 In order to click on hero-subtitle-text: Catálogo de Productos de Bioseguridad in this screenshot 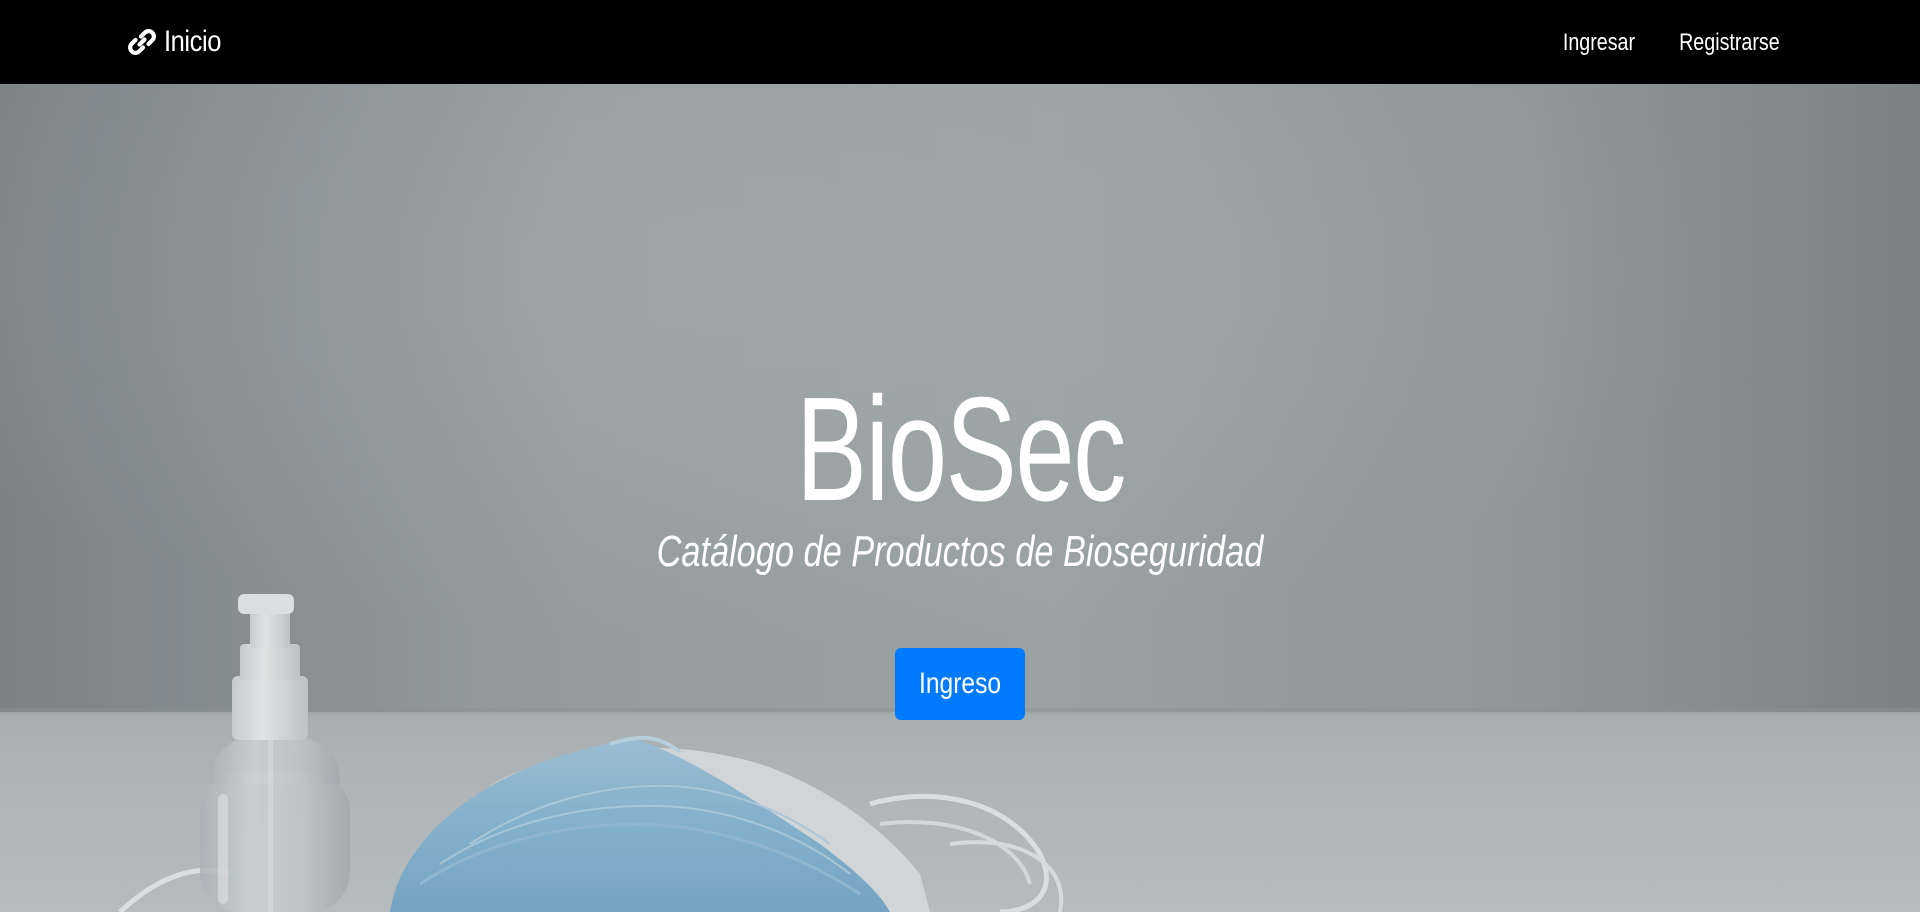, I will do `click(960, 551)`.